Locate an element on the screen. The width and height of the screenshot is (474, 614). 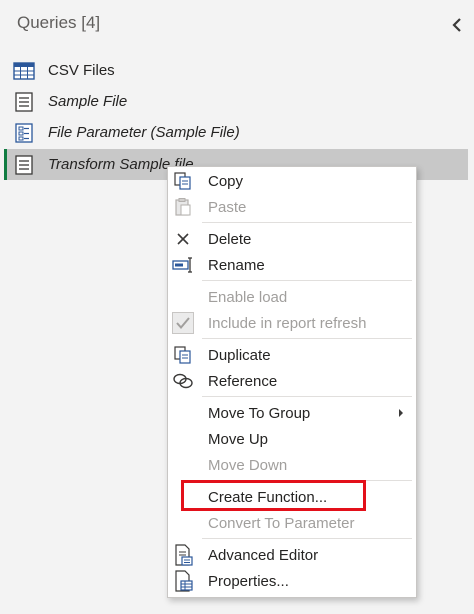
menu-item-label: Copy is located at coordinates (226, 181).